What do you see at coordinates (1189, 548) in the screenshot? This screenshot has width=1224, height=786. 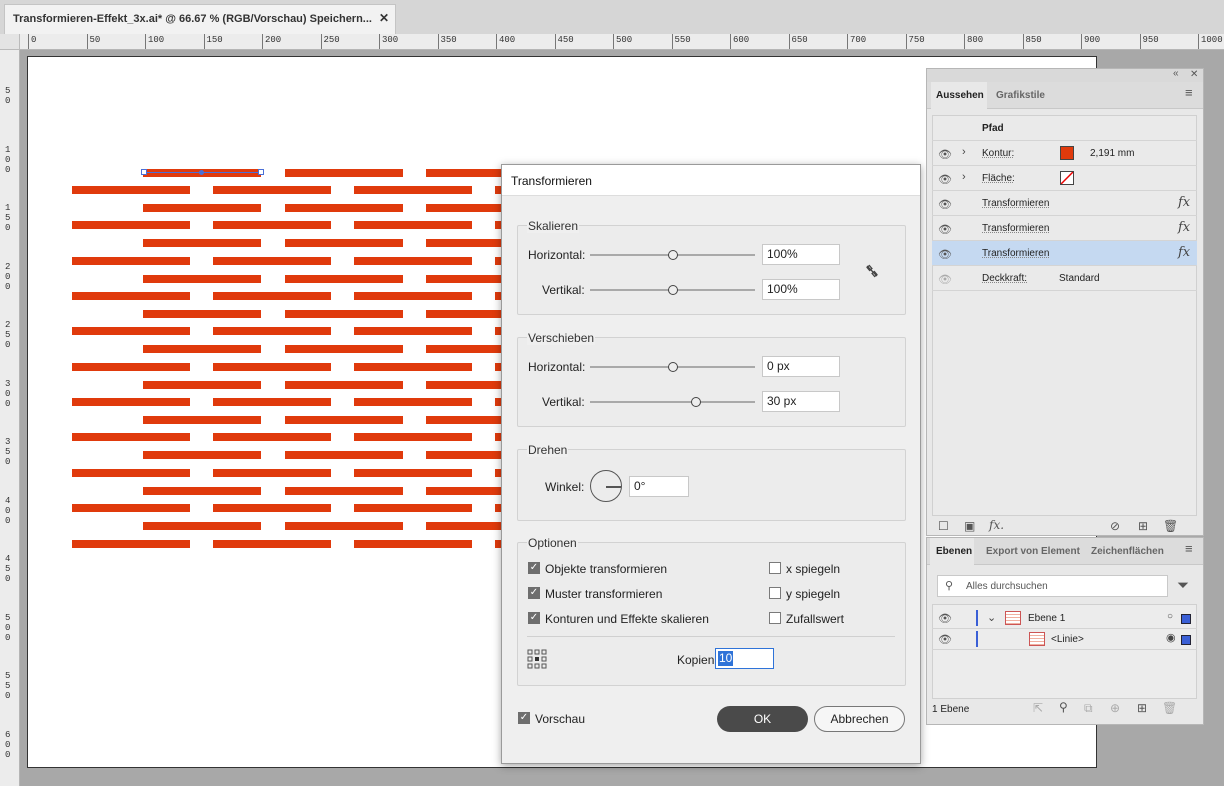 I see `panel-menu-icon: ≡` at bounding box center [1189, 548].